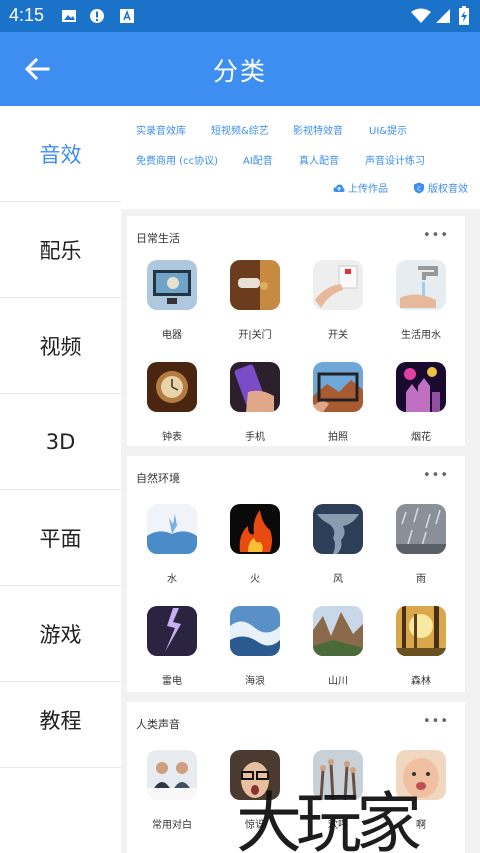 The width and height of the screenshot is (480, 853). Describe the element at coordinates (448, 189) in the screenshot. I see `copyright-label: 版权音效` at that location.